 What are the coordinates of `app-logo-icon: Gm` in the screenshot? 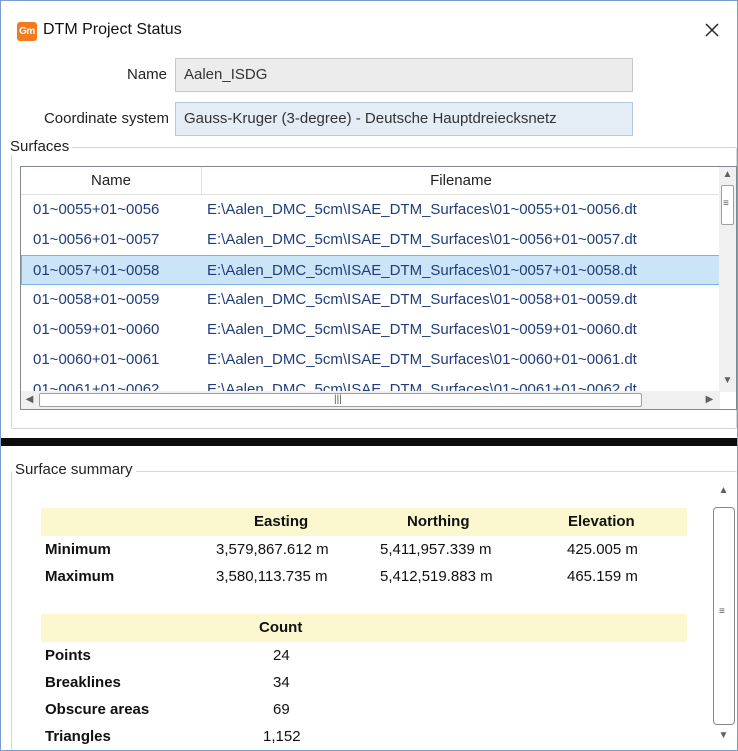 It's located at (27, 31).